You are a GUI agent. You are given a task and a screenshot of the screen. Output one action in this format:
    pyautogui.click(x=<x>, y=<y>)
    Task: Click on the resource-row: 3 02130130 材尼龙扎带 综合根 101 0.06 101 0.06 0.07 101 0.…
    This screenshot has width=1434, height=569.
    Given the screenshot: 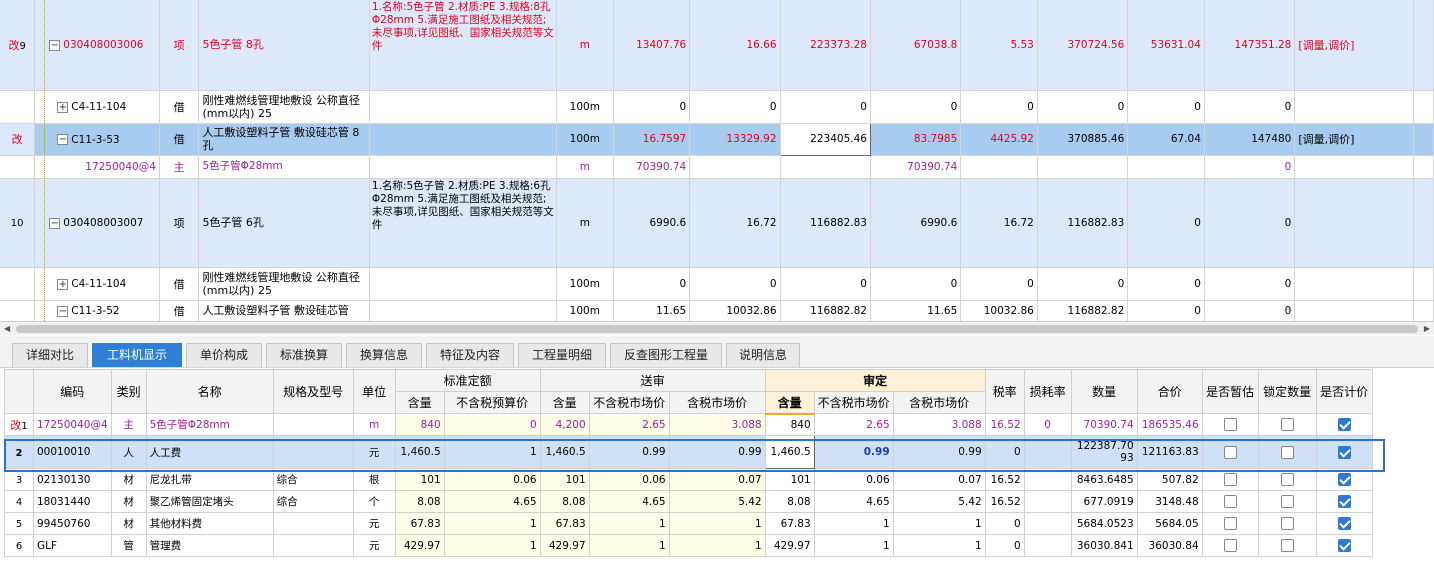 What is the action you would take?
    pyautogui.click(x=688, y=479)
    